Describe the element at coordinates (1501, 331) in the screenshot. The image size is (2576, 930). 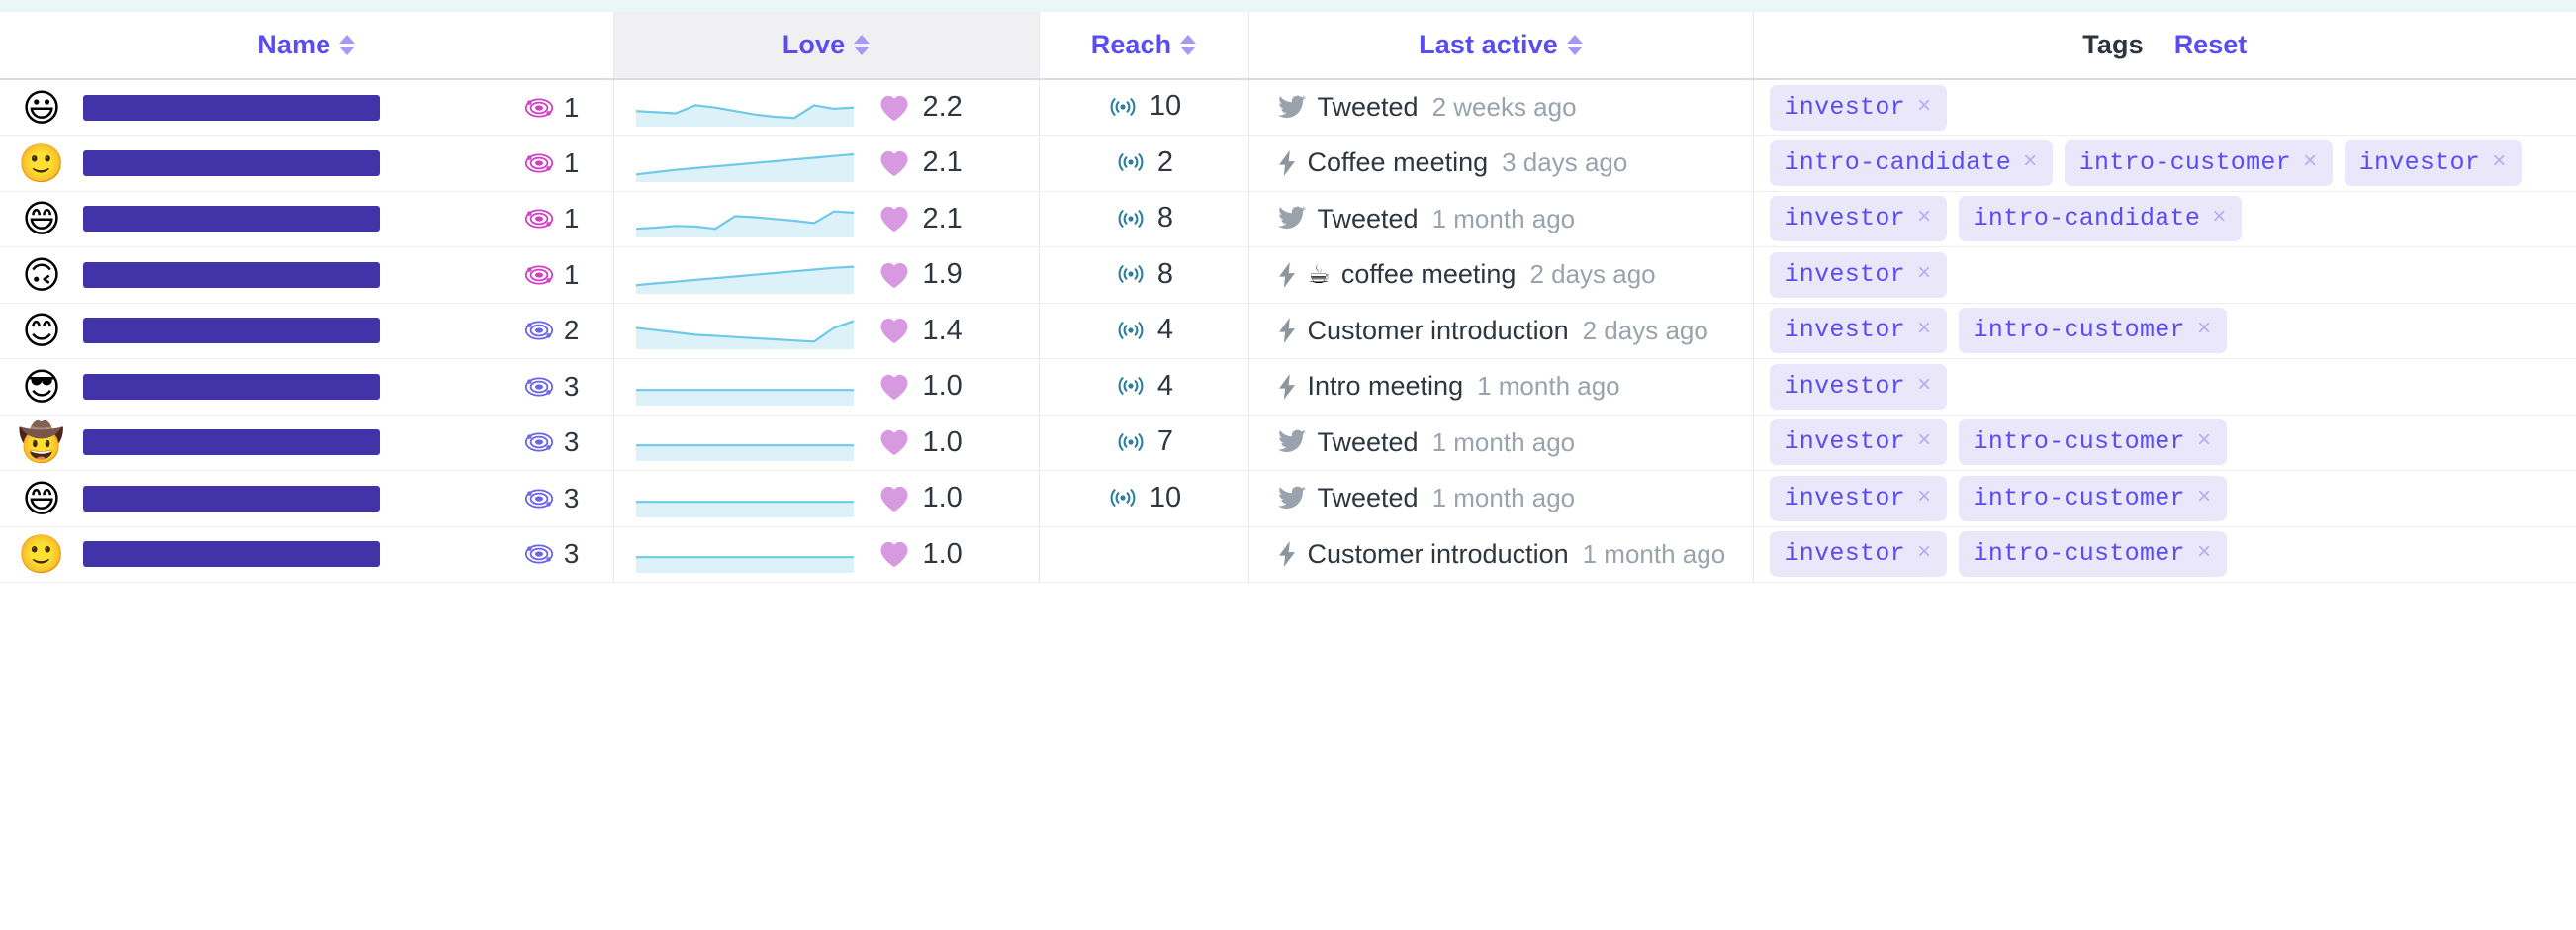
I see `cell-last-active: Customer introduction 2 days ago` at that location.